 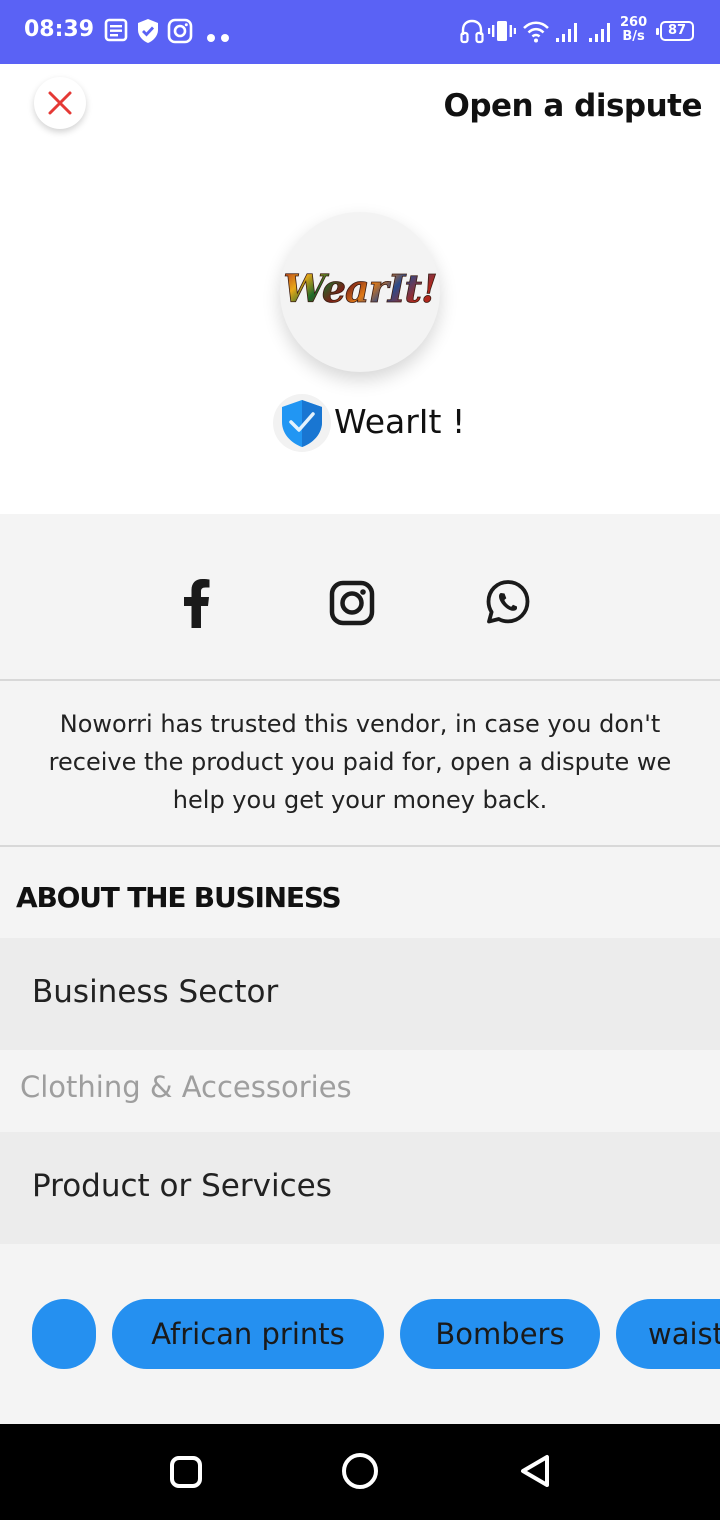 I want to click on product-chip: Bombers, so click(x=500, y=1334).